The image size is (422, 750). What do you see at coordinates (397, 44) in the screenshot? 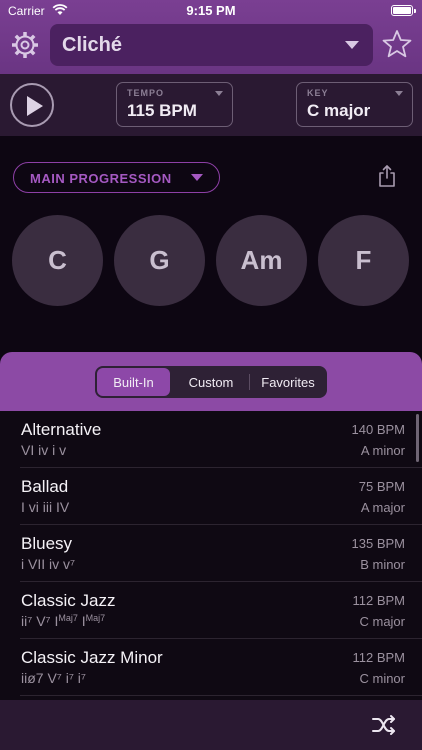
I see `star-icon` at bounding box center [397, 44].